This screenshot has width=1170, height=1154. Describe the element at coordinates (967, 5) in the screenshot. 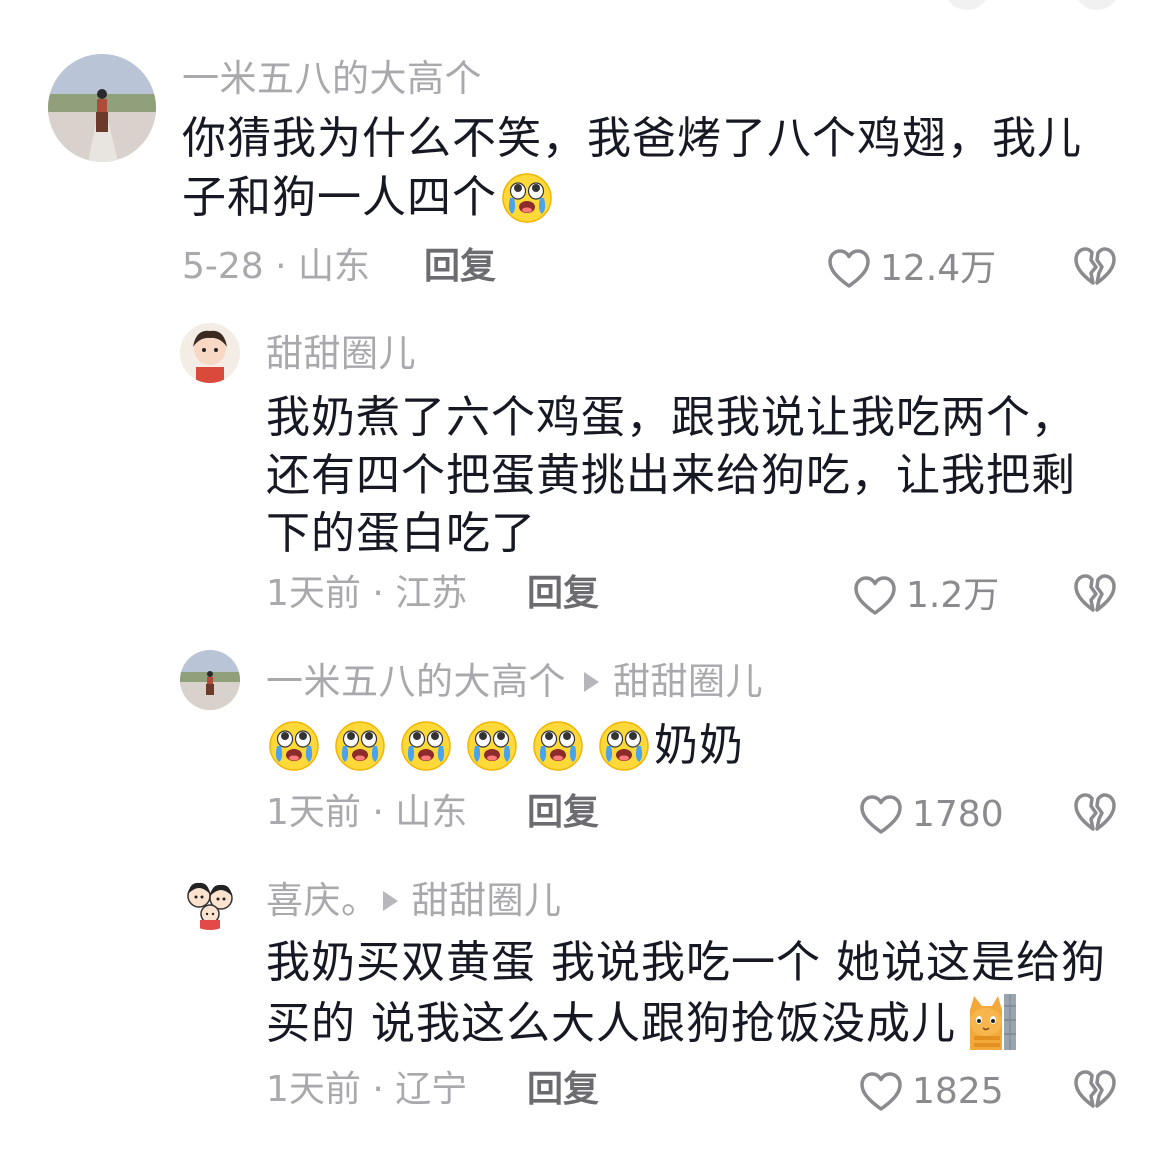

I see `top-button-left` at that location.